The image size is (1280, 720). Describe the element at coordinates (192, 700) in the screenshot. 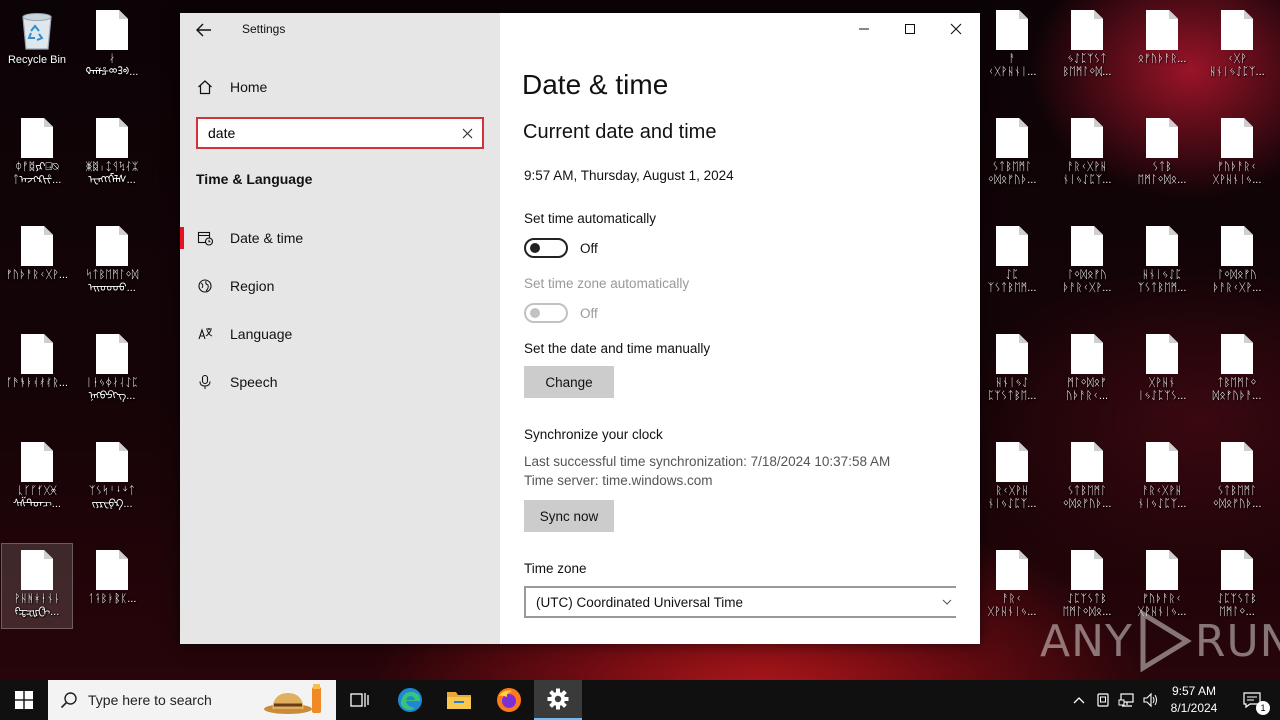

I see `taskbar-search-box: Type here to search` at that location.